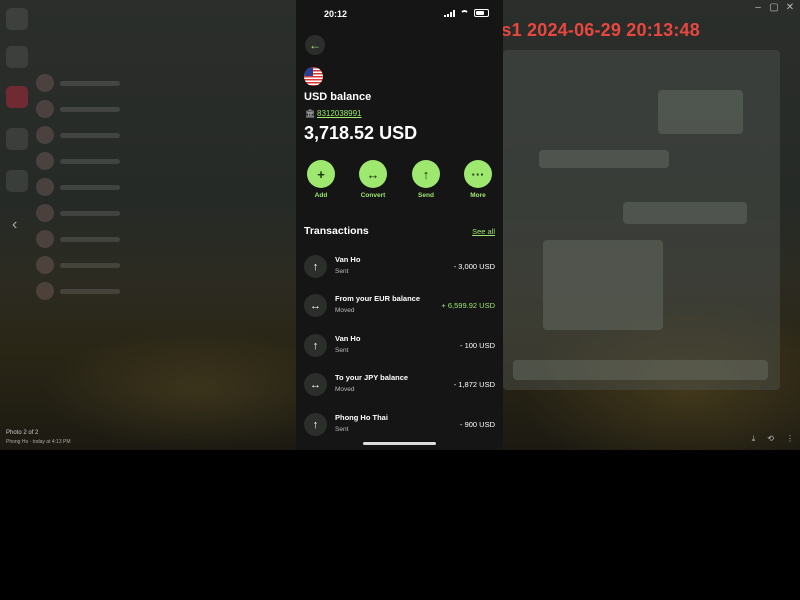  Describe the element at coordinates (361, 133) in the screenshot. I see `balance-amount: 3,718.52 USD` at that location.